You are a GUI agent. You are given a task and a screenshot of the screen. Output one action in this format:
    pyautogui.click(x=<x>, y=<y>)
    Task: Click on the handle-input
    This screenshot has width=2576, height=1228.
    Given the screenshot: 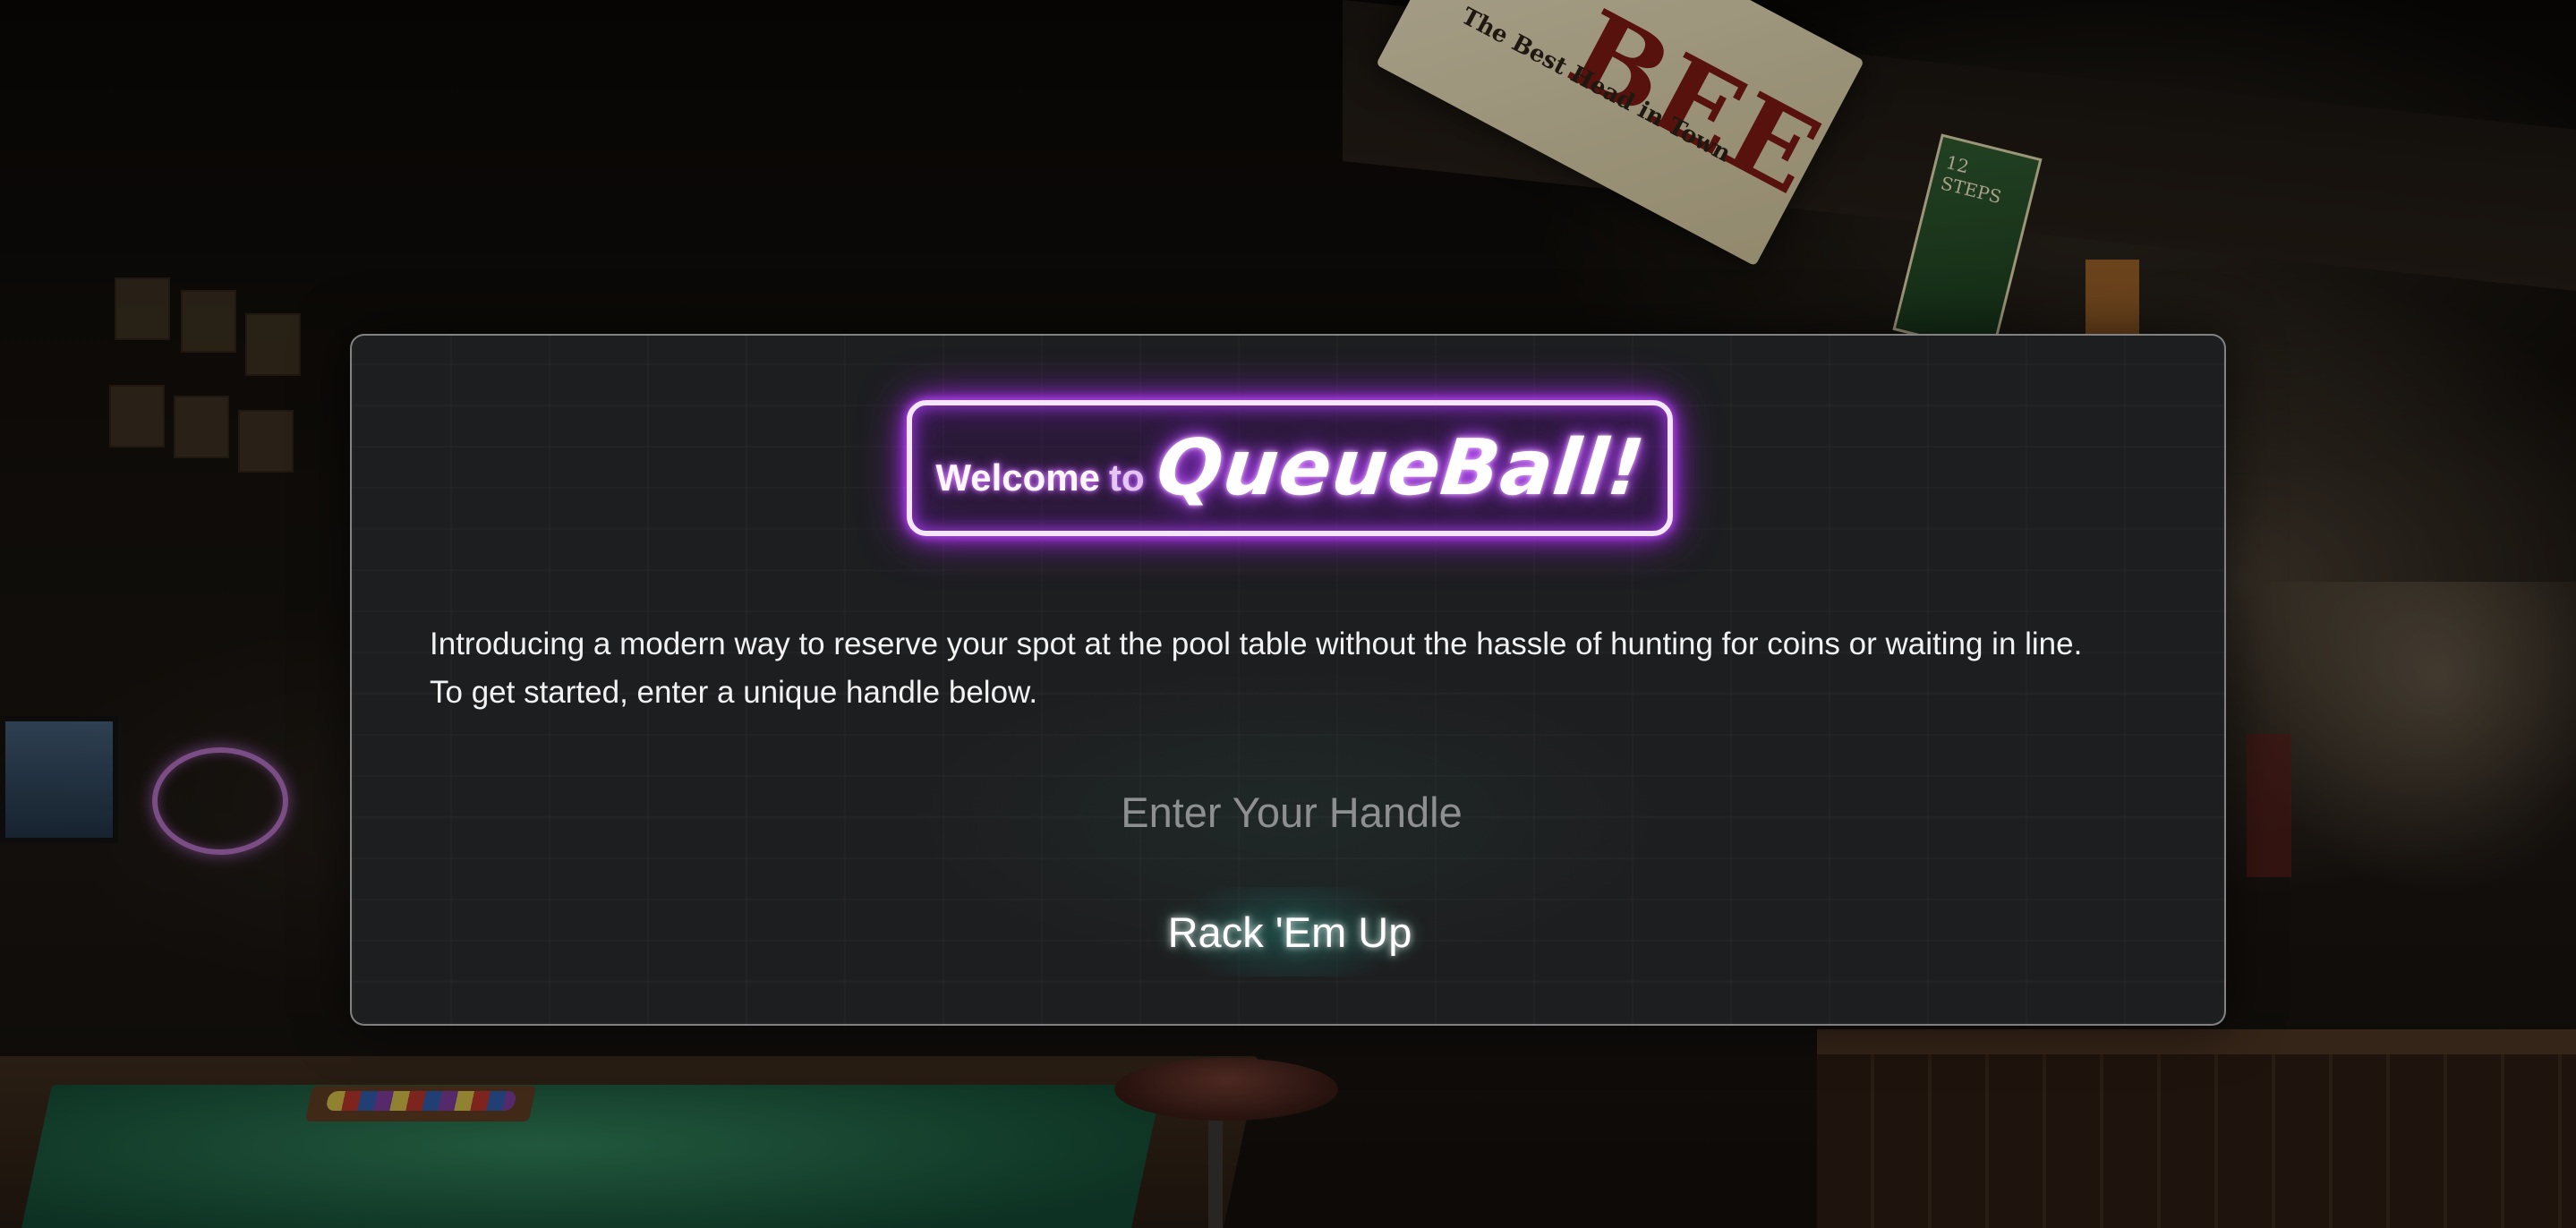 What is the action you would take?
    pyautogui.click(x=1291, y=812)
    